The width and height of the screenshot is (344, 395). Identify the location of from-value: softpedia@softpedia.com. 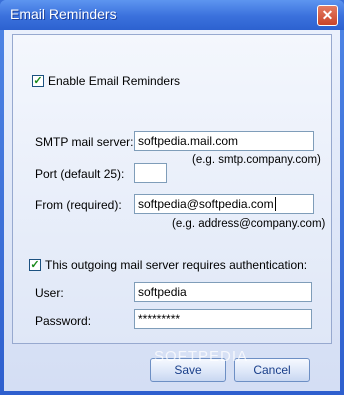
(206, 204).